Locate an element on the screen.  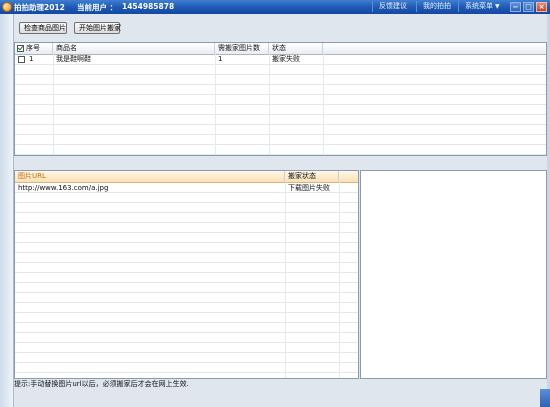
app-title: 拍拍助理2012 is located at coordinates (39, 7).